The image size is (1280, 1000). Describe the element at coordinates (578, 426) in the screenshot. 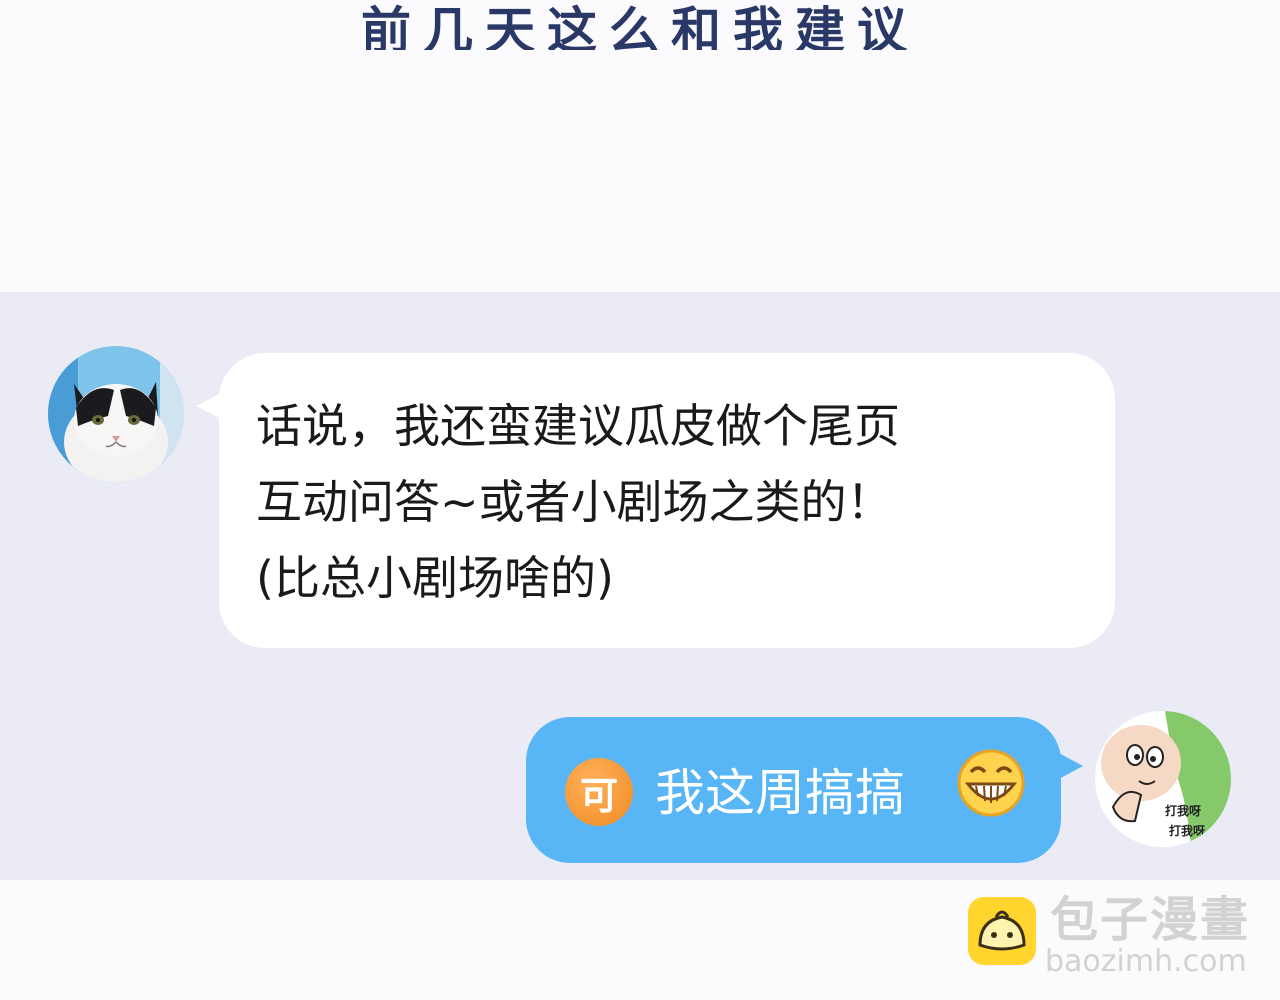

I see `message-line: 话说，我还蛮建议瓜皮做个尾页` at that location.